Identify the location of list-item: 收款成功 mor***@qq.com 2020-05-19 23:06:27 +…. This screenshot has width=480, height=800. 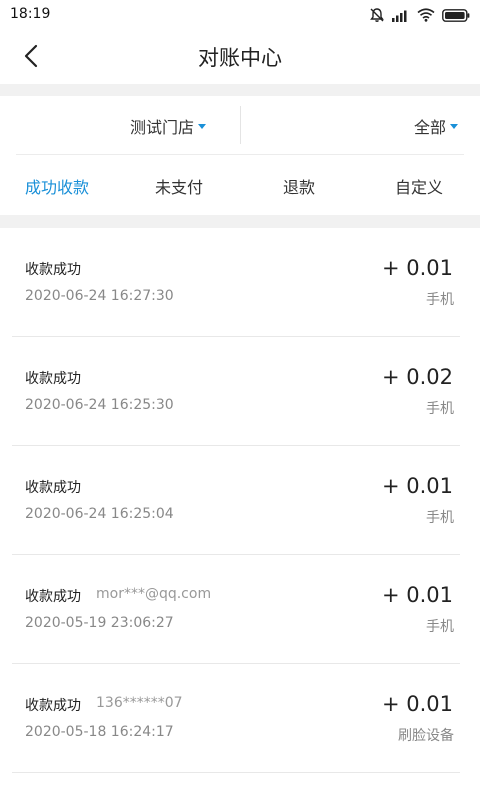
(240, 609).